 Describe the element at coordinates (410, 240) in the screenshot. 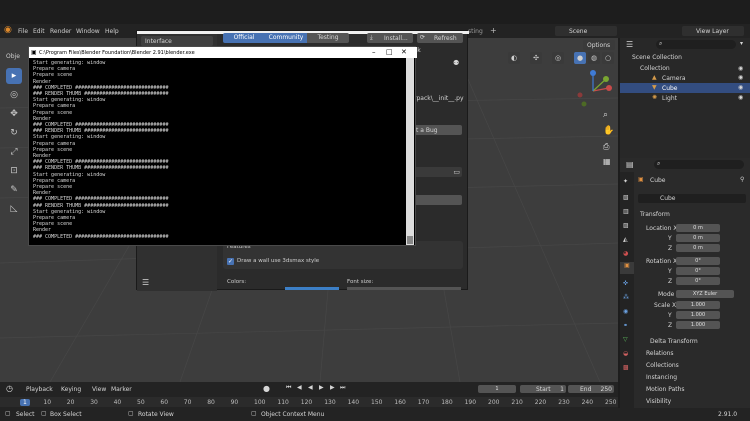

I see `scrollbar-thumb` at that location.